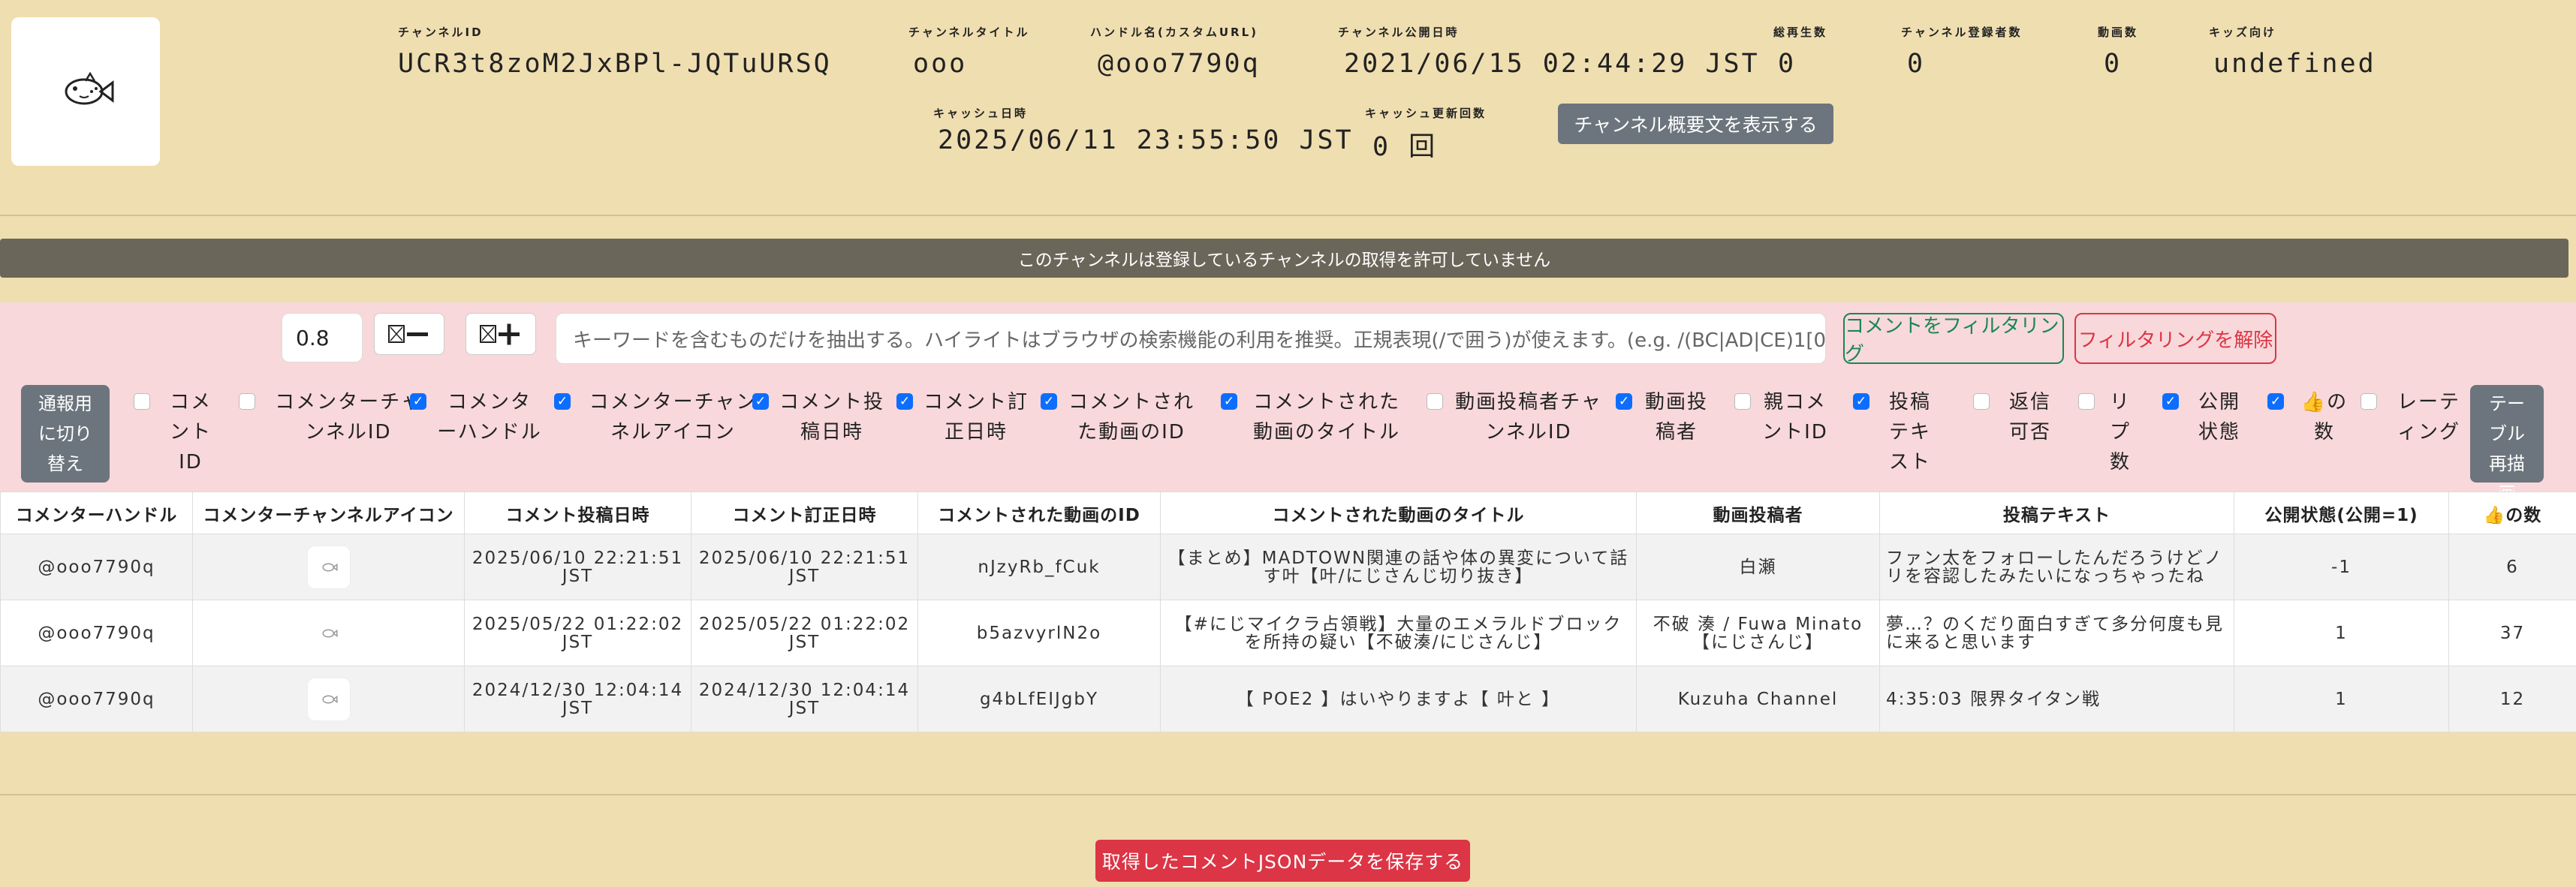  Describe the element at coordinates (2029, 418) in the screenshot. I see `toggle-label: 返信可否` at that location.